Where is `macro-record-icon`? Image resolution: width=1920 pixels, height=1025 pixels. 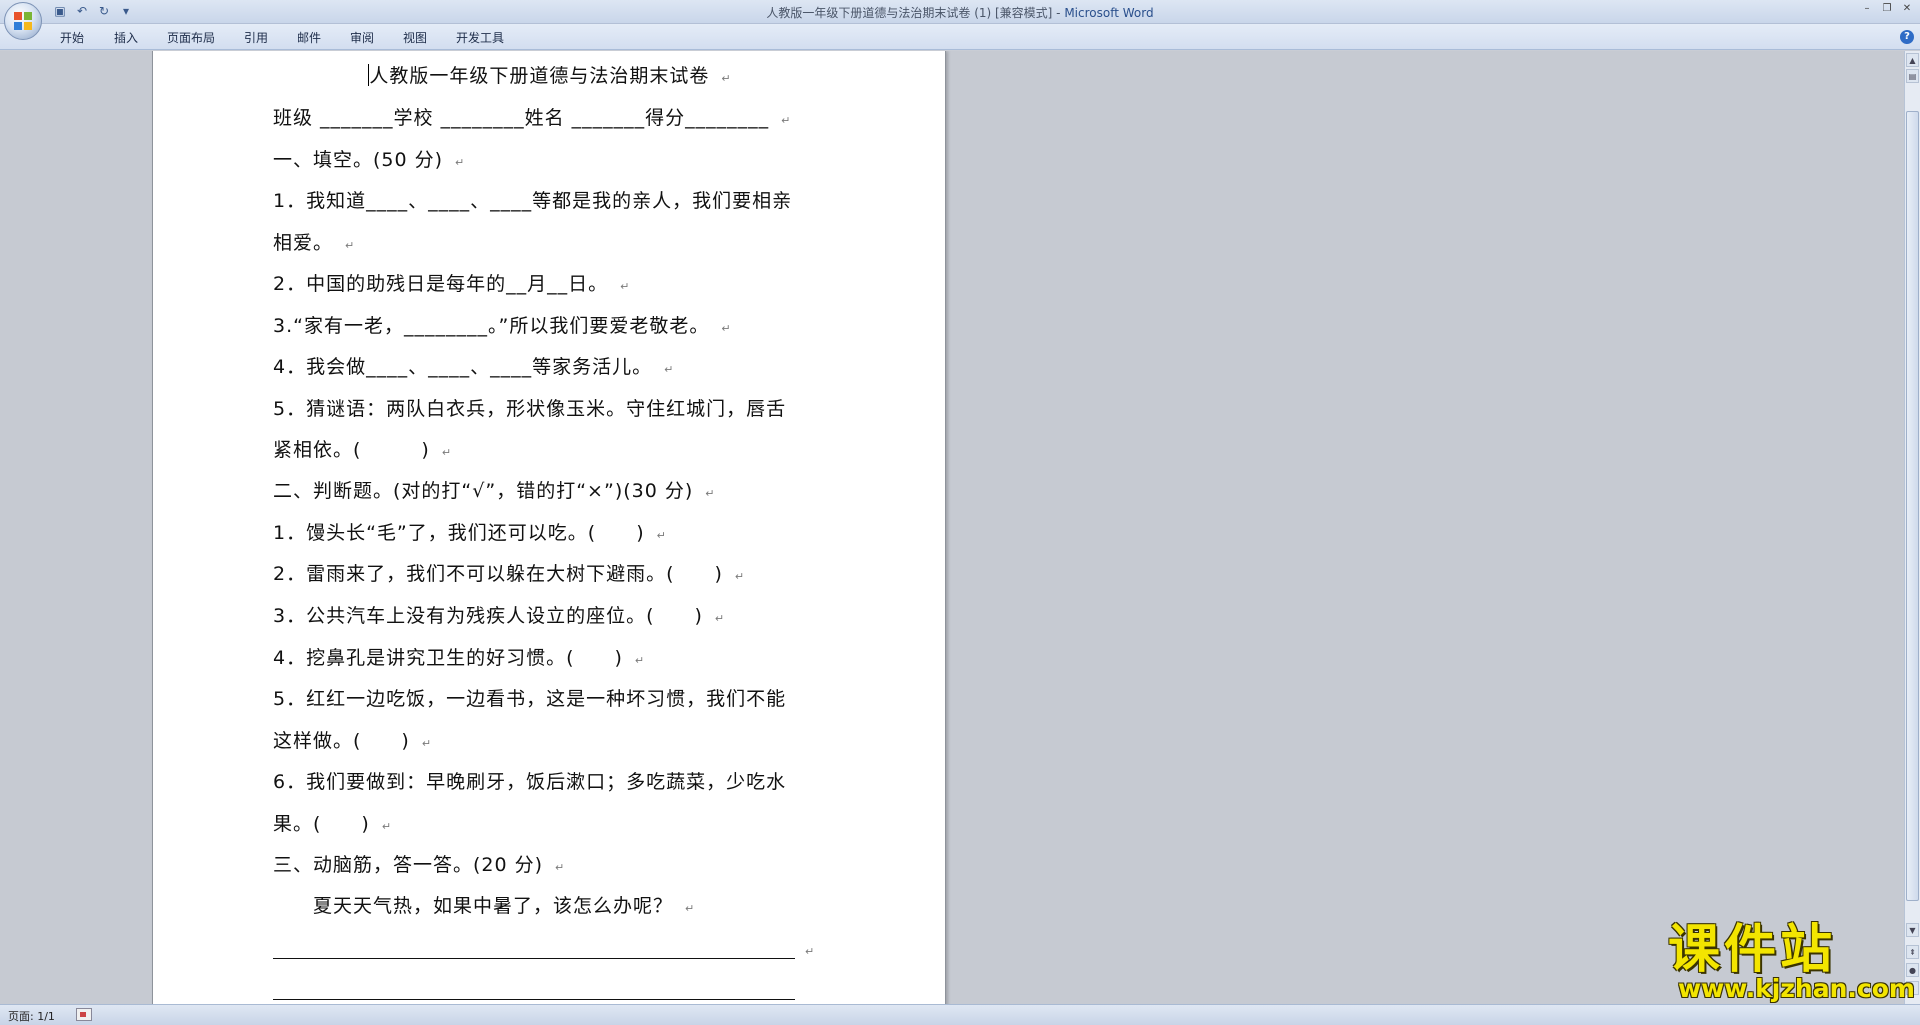
macro-record-icon is located at coordinates (84, 1014).